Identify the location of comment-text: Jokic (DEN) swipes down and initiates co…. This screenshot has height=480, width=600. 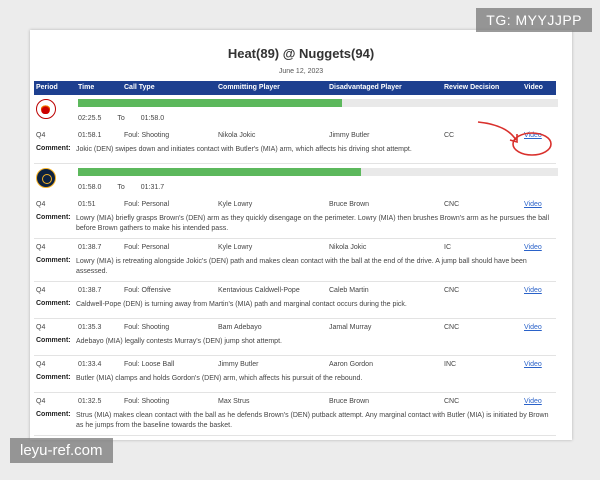
(244, 149).